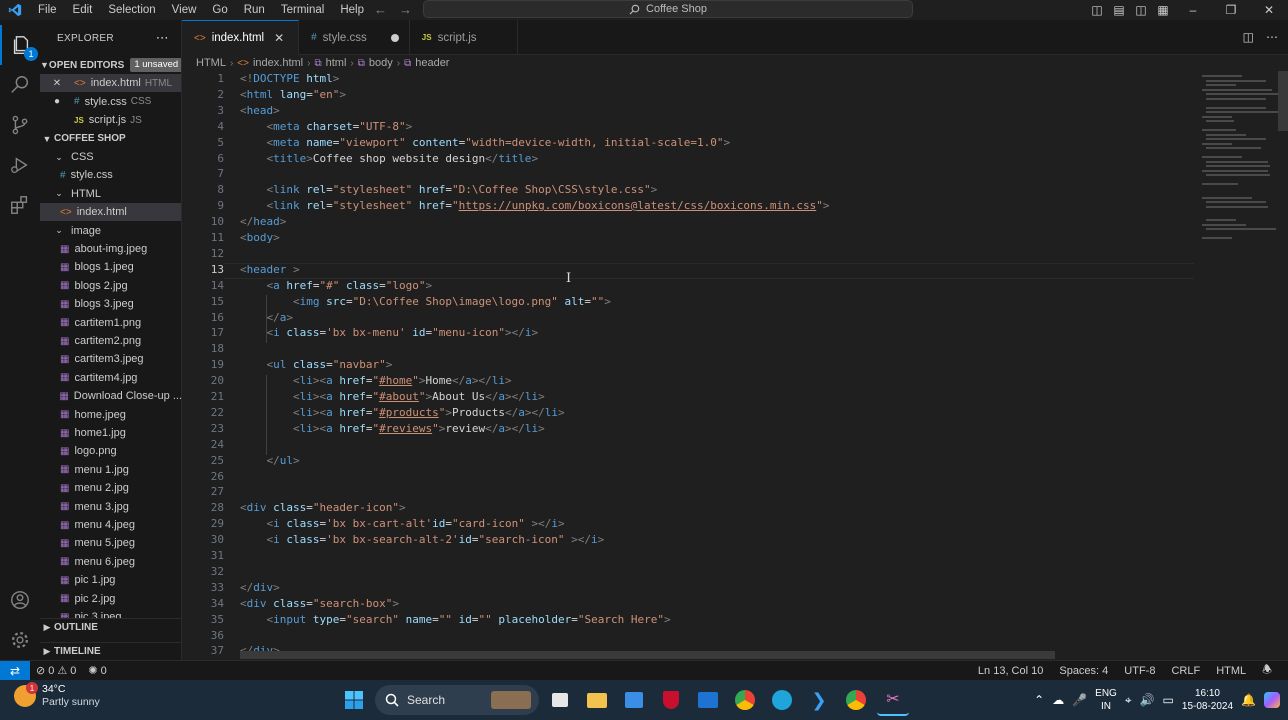 This screenshot has height=720, width=1288. I want to click on encoding: UTF-8, so click(1139, 670).